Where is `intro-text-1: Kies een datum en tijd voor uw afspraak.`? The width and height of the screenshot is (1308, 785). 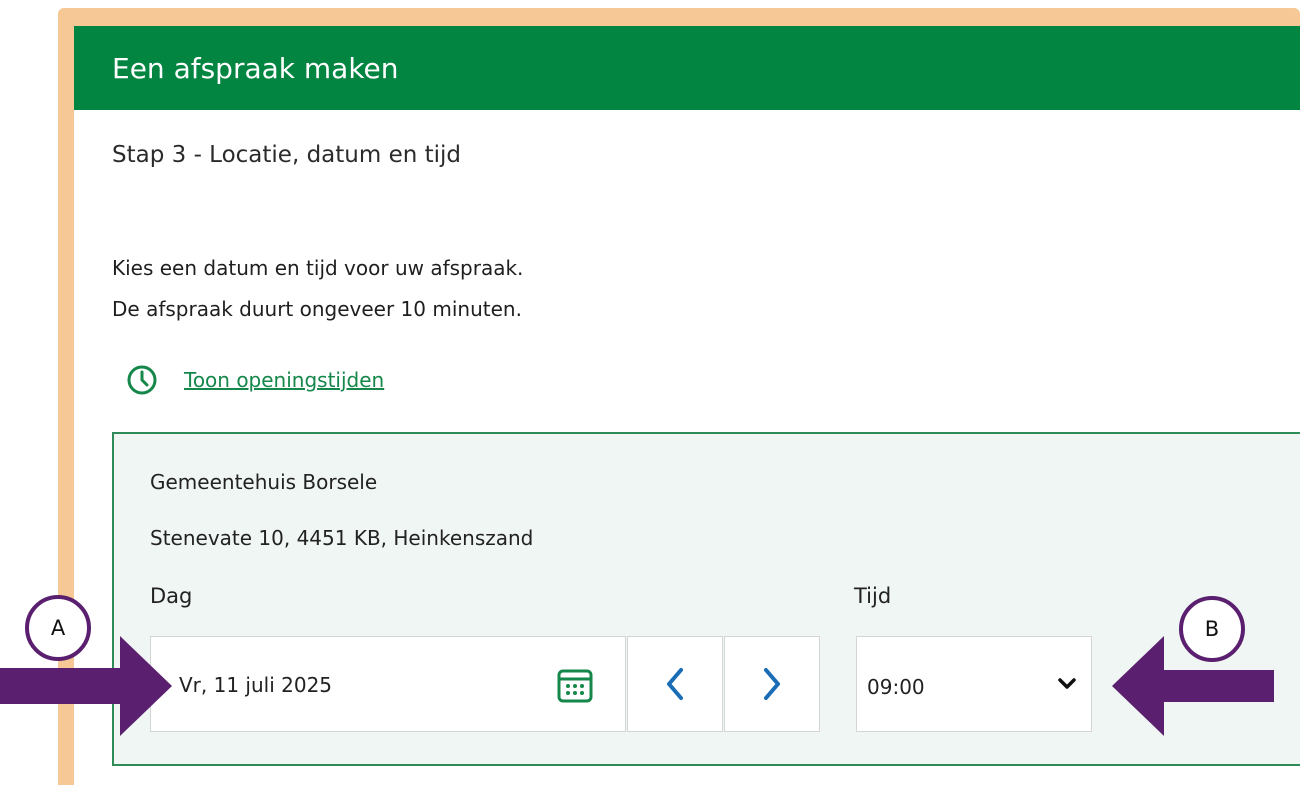
intro-text-1: Kies een datum en tijd voor uw afspraak. is located at coordinates (318, 268).